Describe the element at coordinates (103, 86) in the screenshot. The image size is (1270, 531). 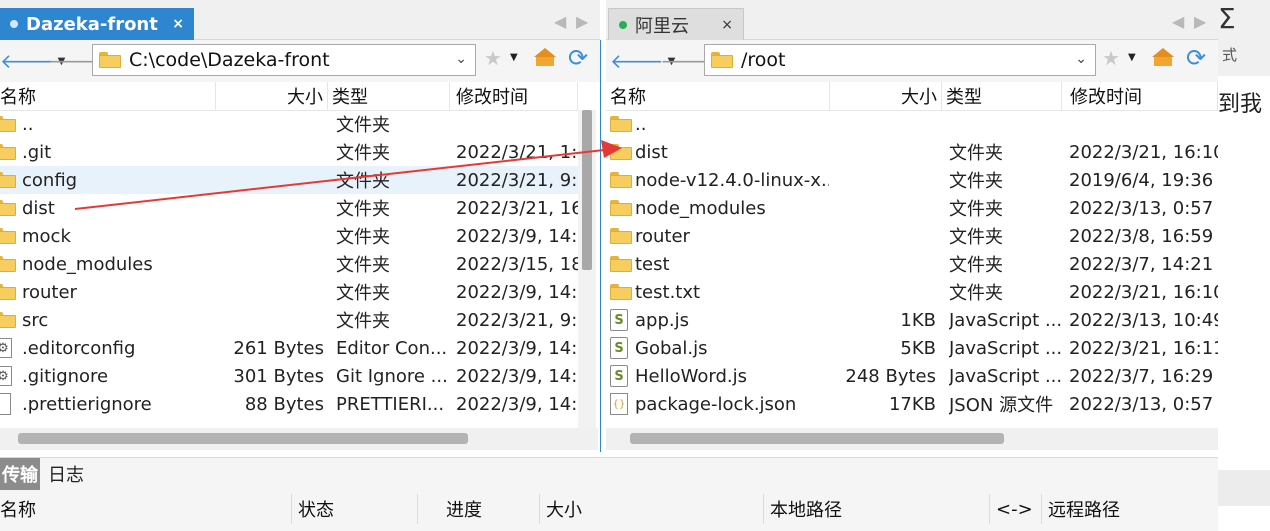
I see `sort-caret-icon: ^` at that location.